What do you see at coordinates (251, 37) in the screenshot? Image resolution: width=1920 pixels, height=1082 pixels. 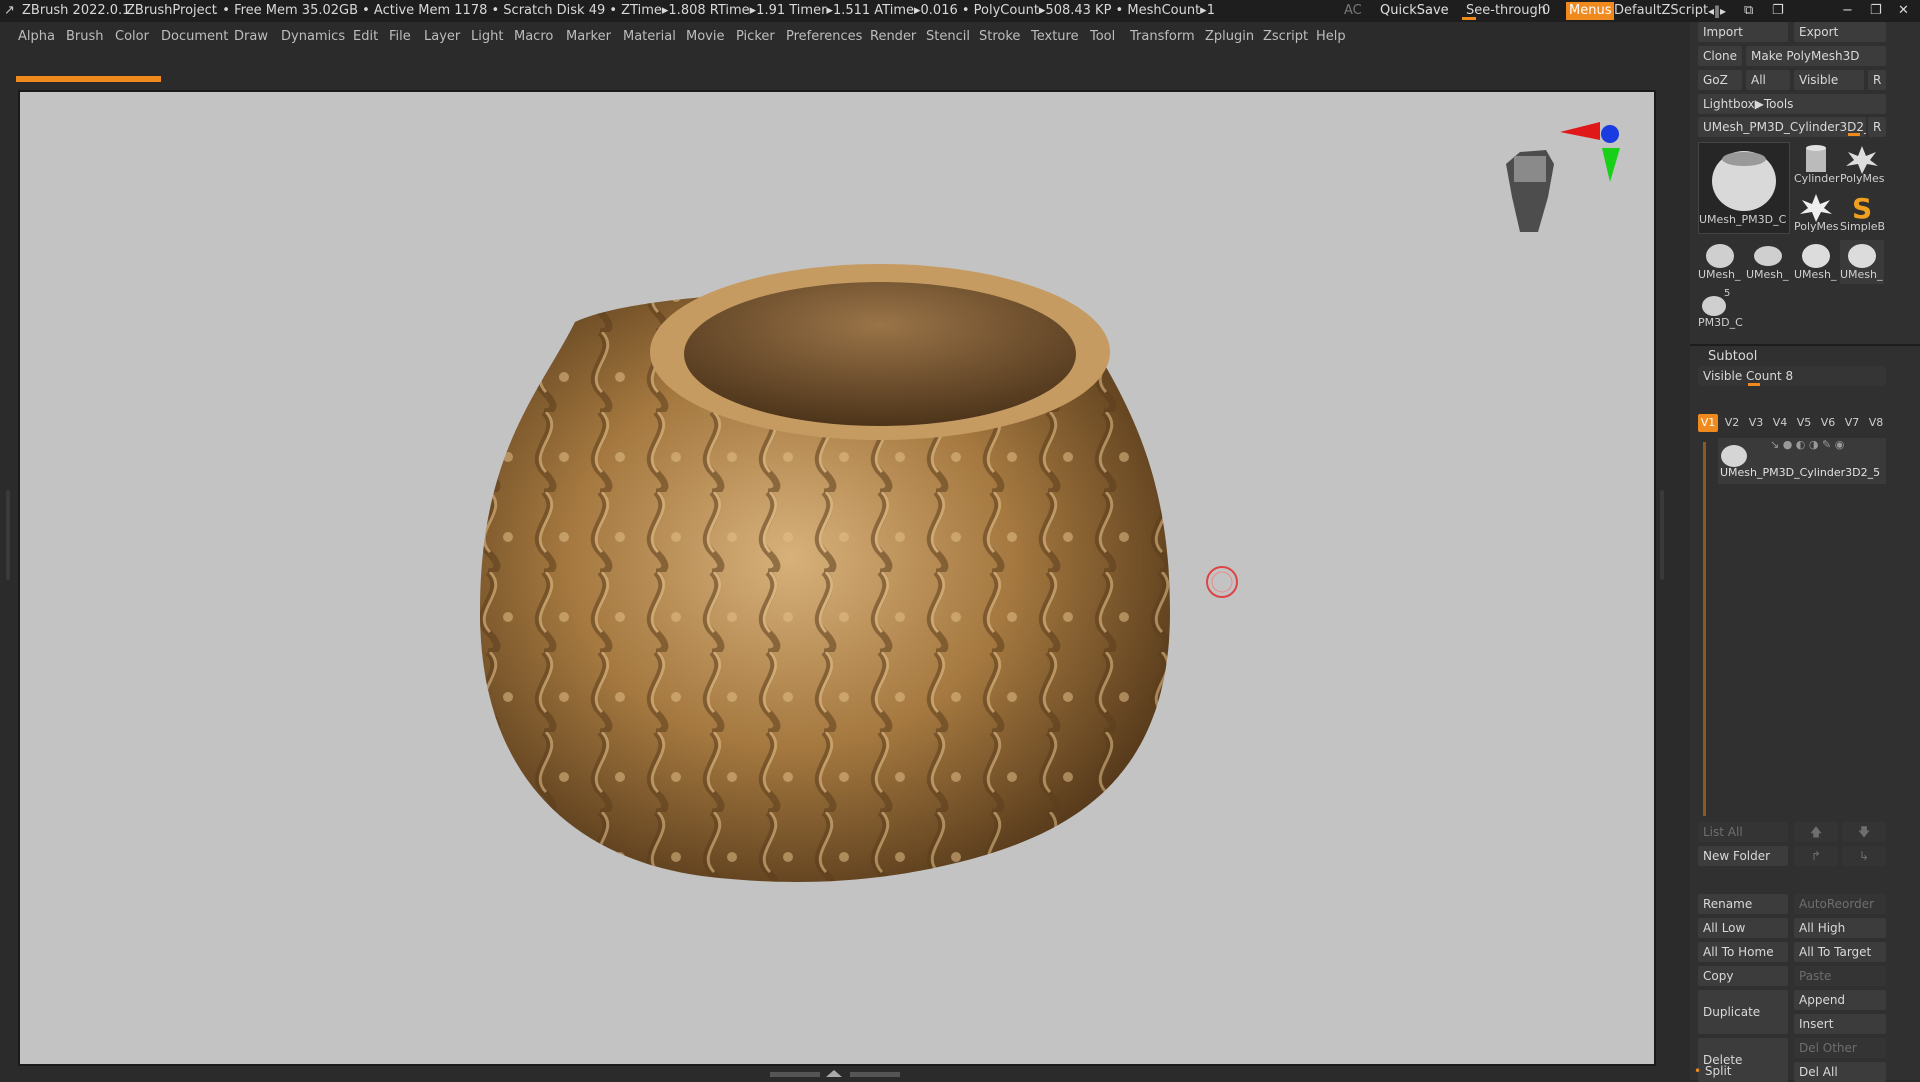 I see `menu-draw: Draw` at bounding box center [251, 37].